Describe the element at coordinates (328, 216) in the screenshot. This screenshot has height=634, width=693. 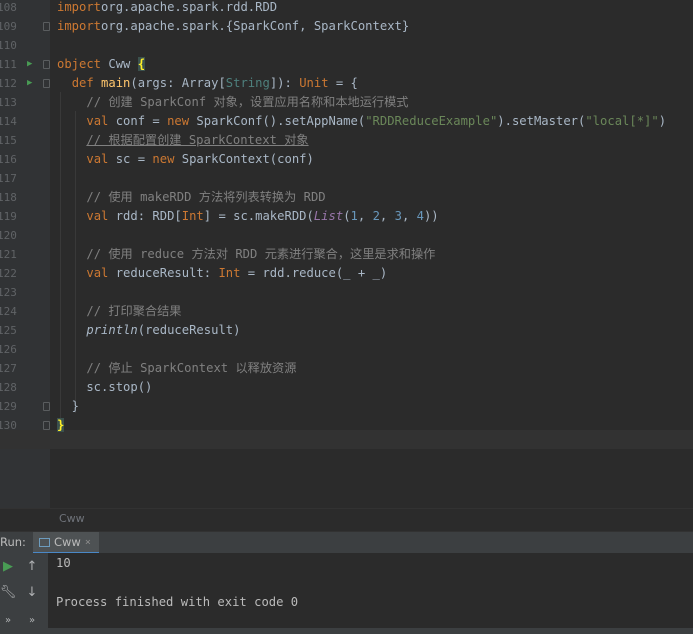
I see `code-token: List` at that location.